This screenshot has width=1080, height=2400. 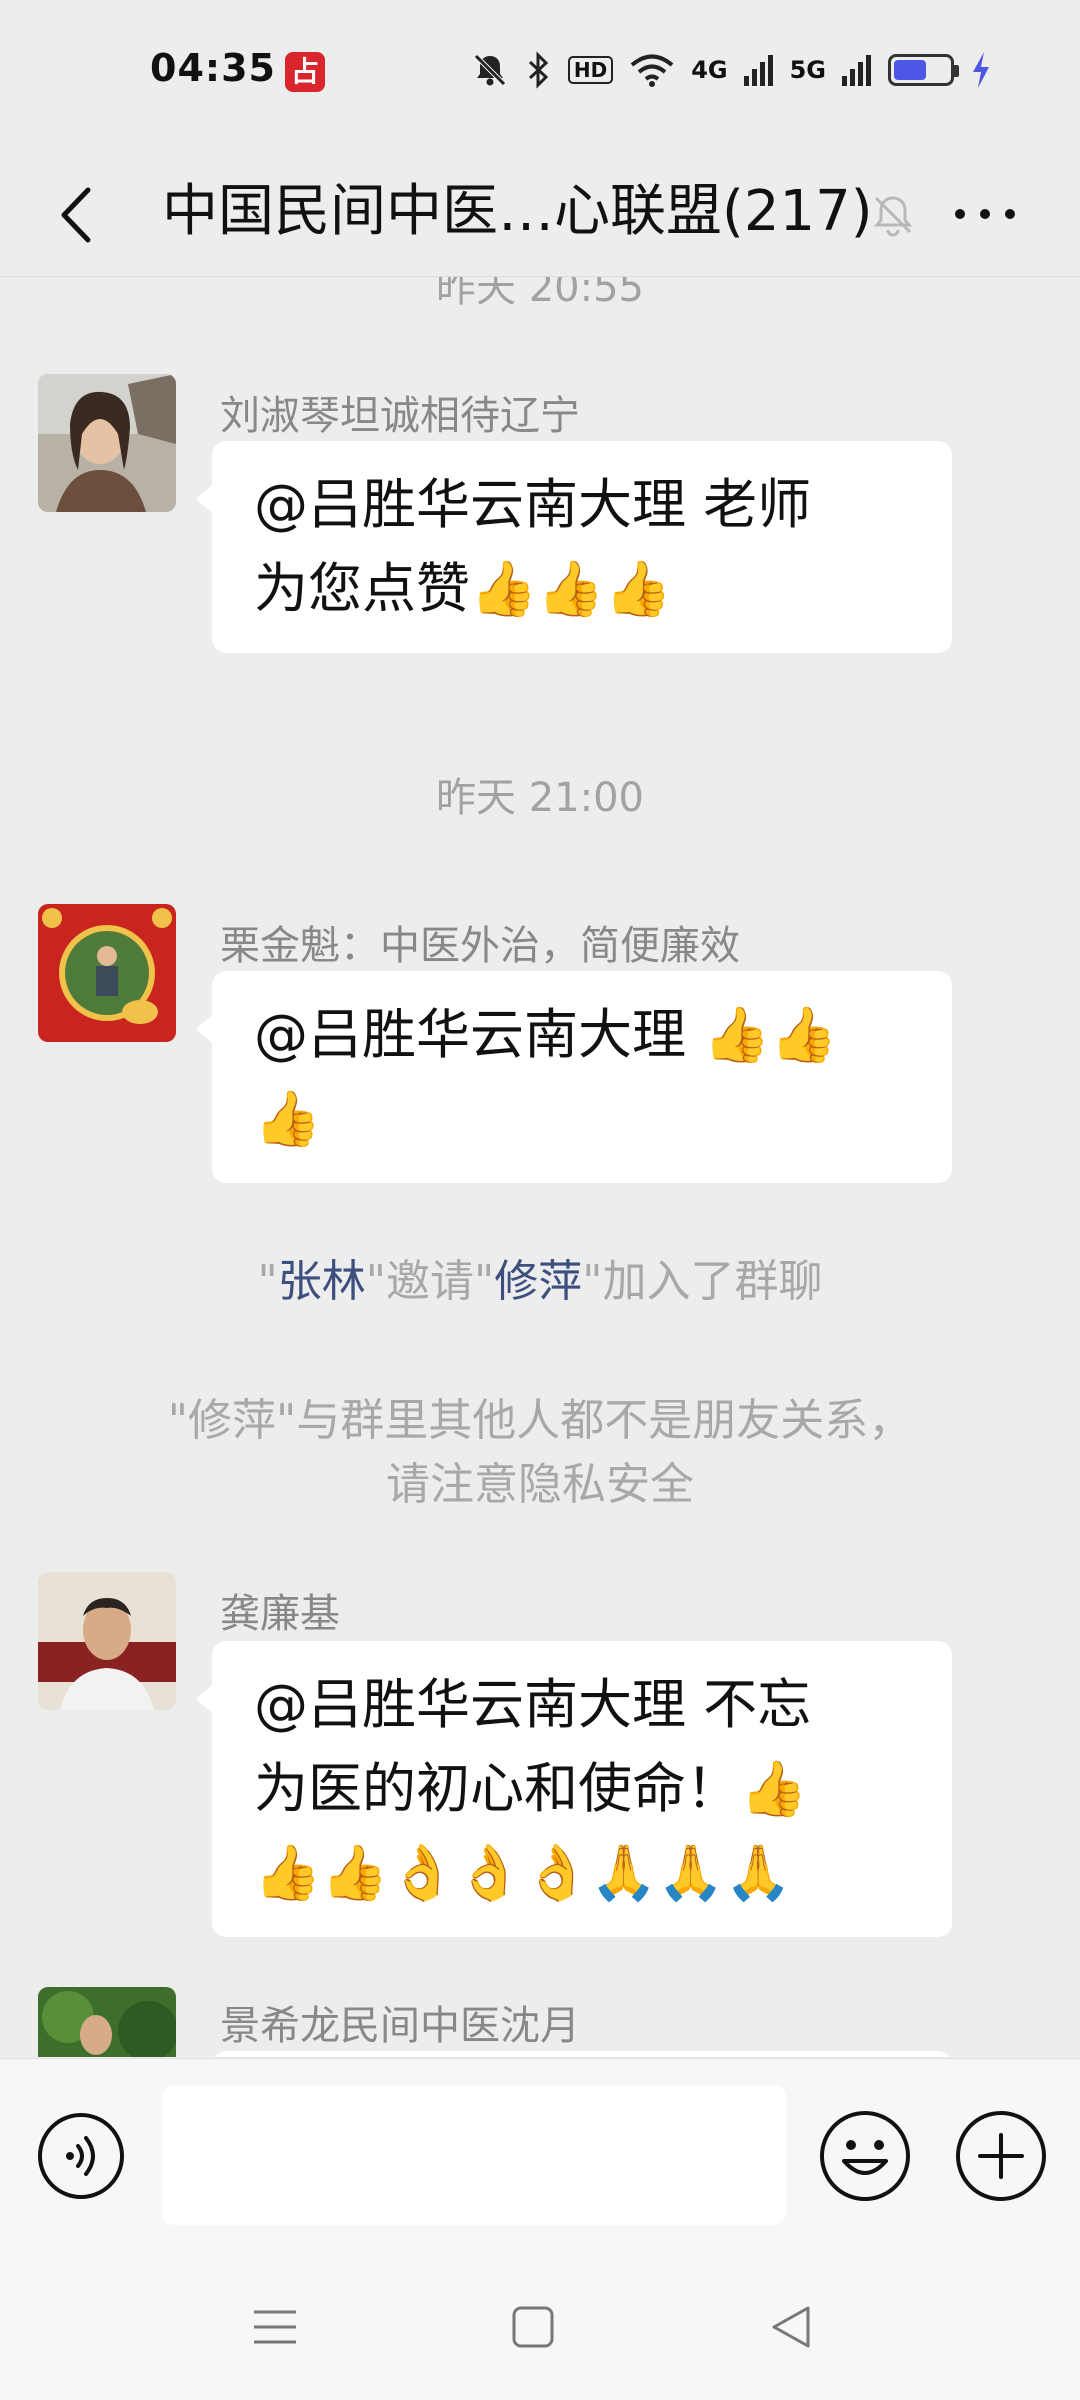 What do you see at coordinates (709, 70) in the screenshot?
I see `network-4g-label: 4G` at bounding box center [709, 70].